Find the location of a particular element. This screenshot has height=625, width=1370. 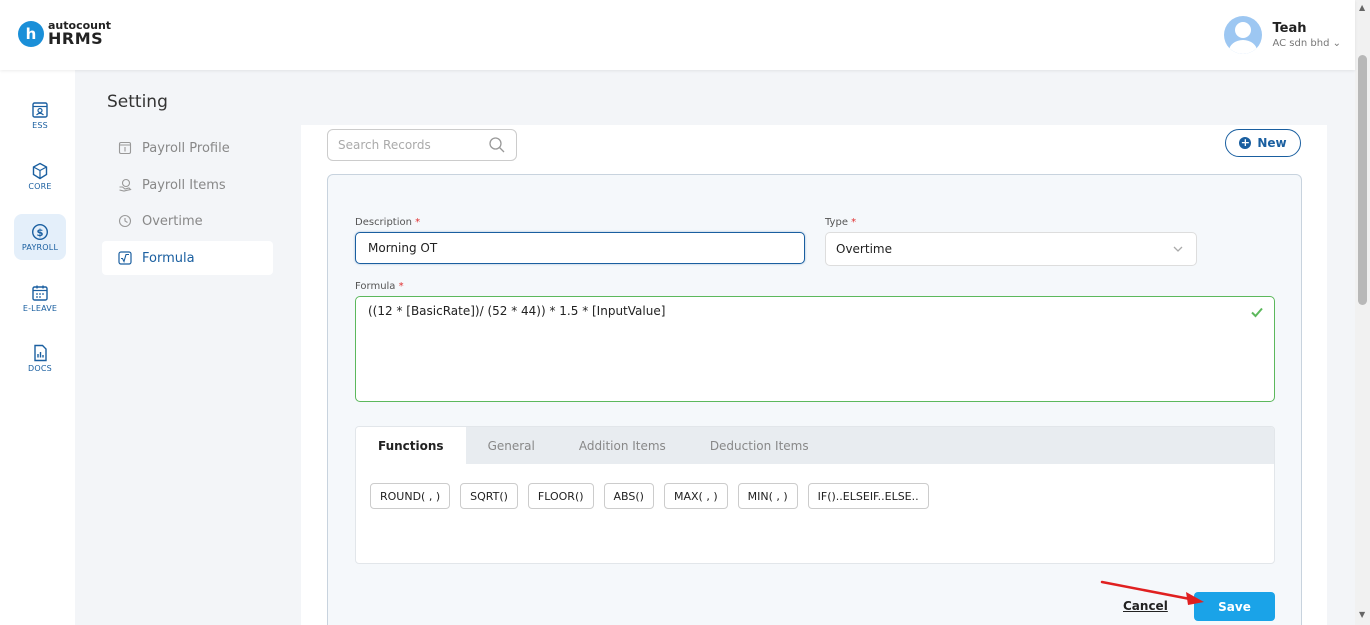

function-if-button: IF()..ELSEIF..ELSE.. is located at coordinates (868, 496).